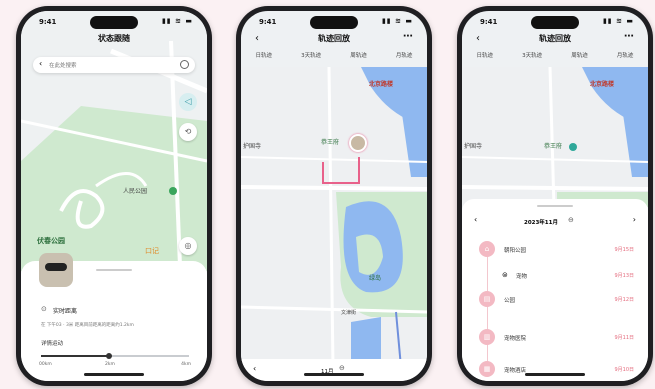 Image resolution: width=655 pixels, height=389 pixels. Describe the element at coordinates (188, 246) in the screenshot. I see `locate-icon: ◎` at that location.